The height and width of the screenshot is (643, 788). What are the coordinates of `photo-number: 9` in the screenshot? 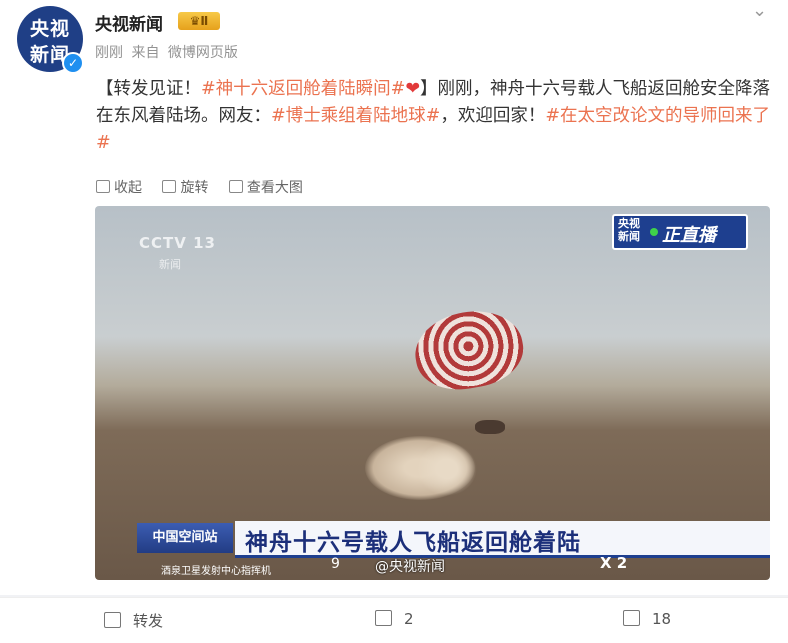 It's located at (335, 564).